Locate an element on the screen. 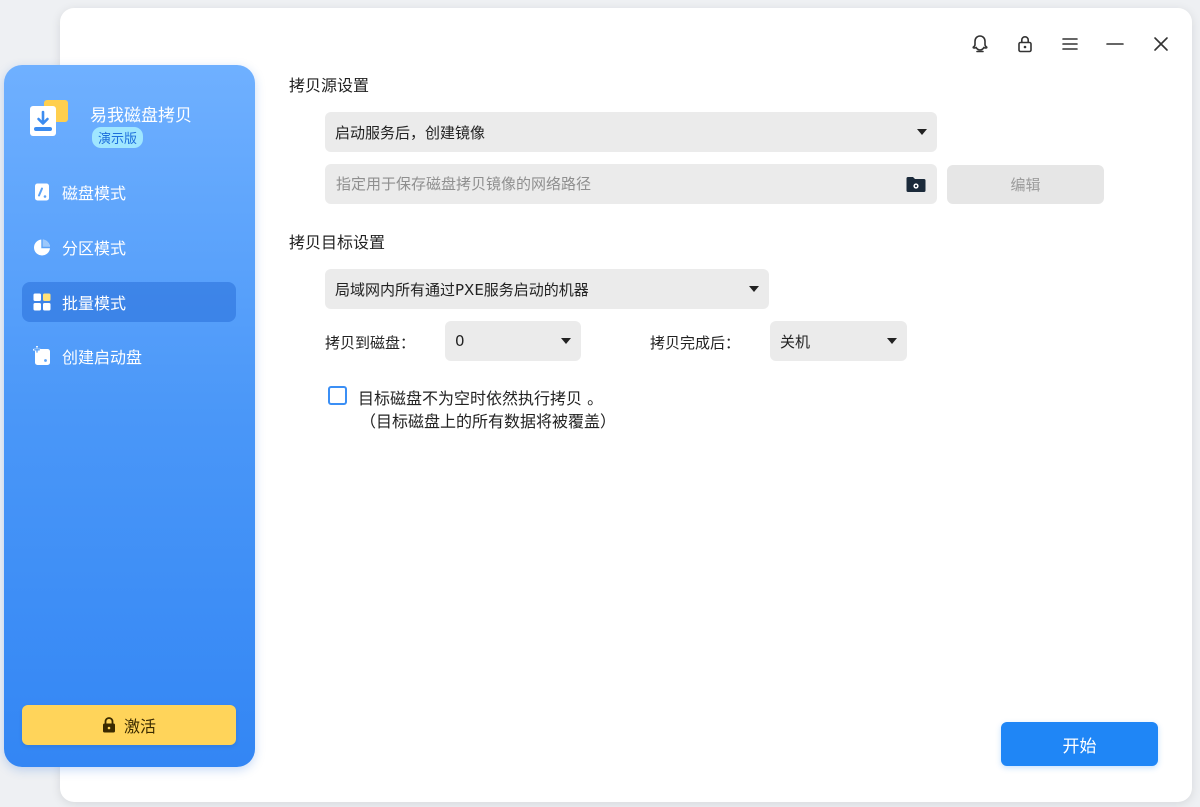 The height and width of the screenshot is (807, 1200). activate-label: 激活 is located at coordinates (139, 726).